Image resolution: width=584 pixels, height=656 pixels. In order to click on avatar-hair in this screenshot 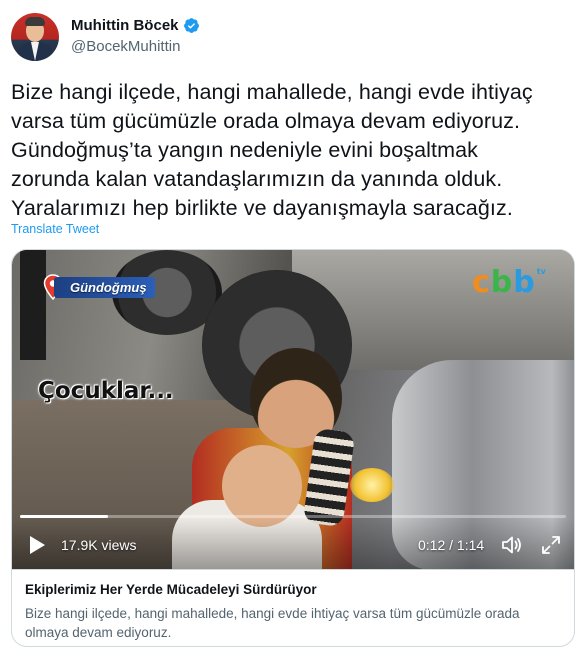, I will do `click(35, 21)`.